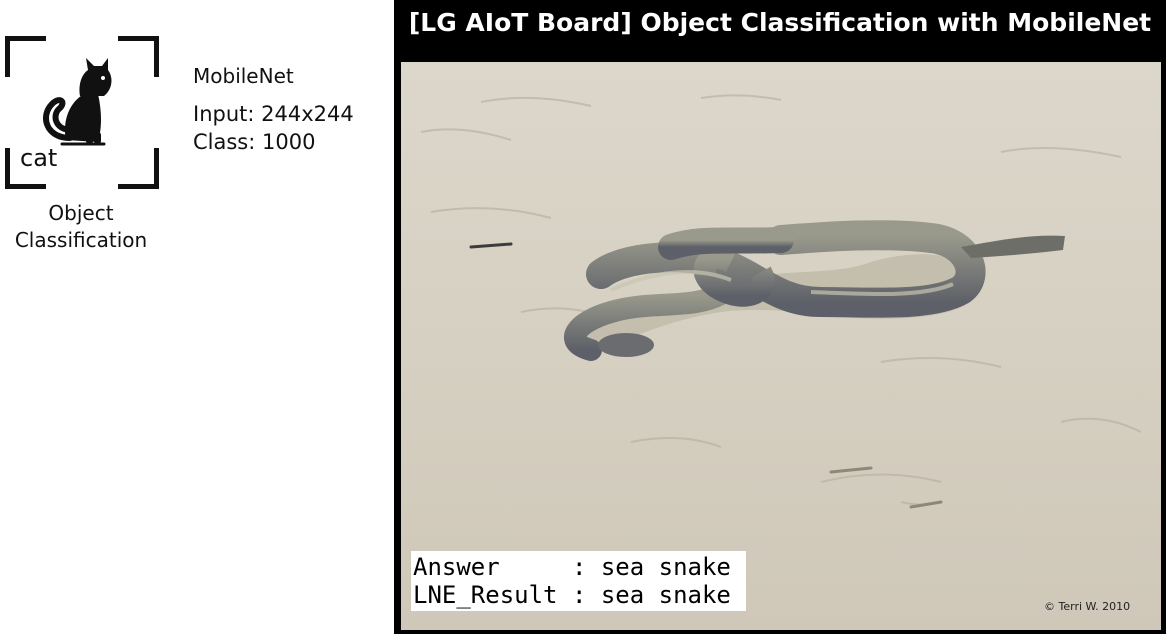  I want to click on task-title: Object Classification, so click(81, 227).